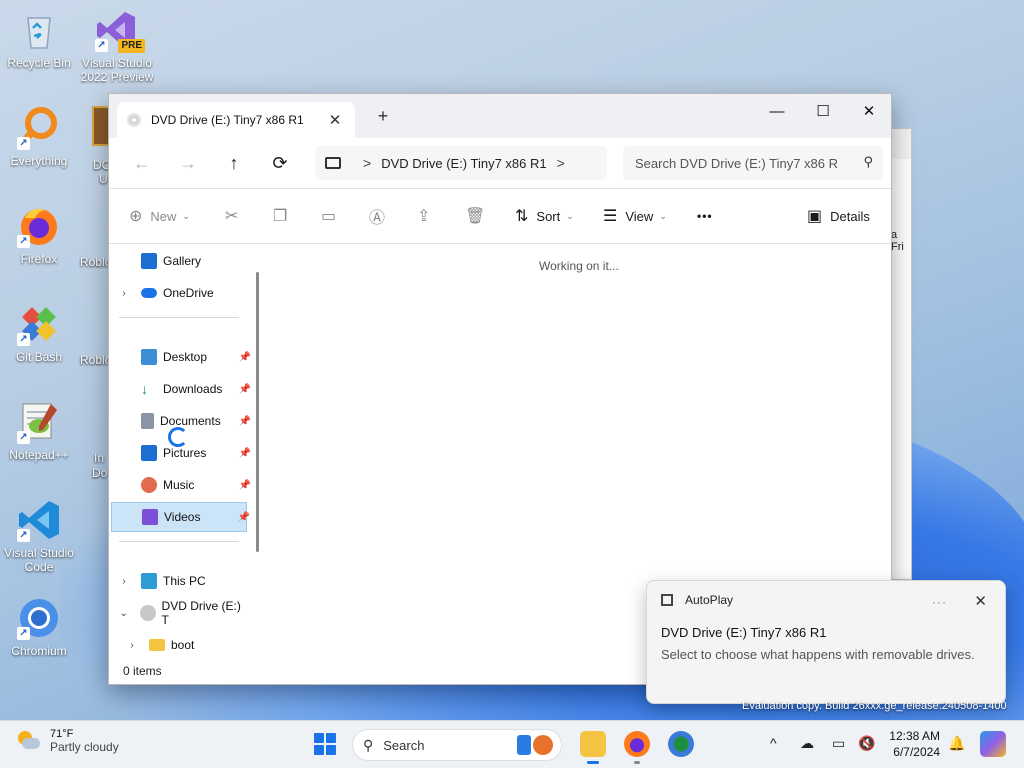  Describe the element at coordinates (159, 216) in the screenshot. I see `new-button: ⊕ New ⌄` at that location.